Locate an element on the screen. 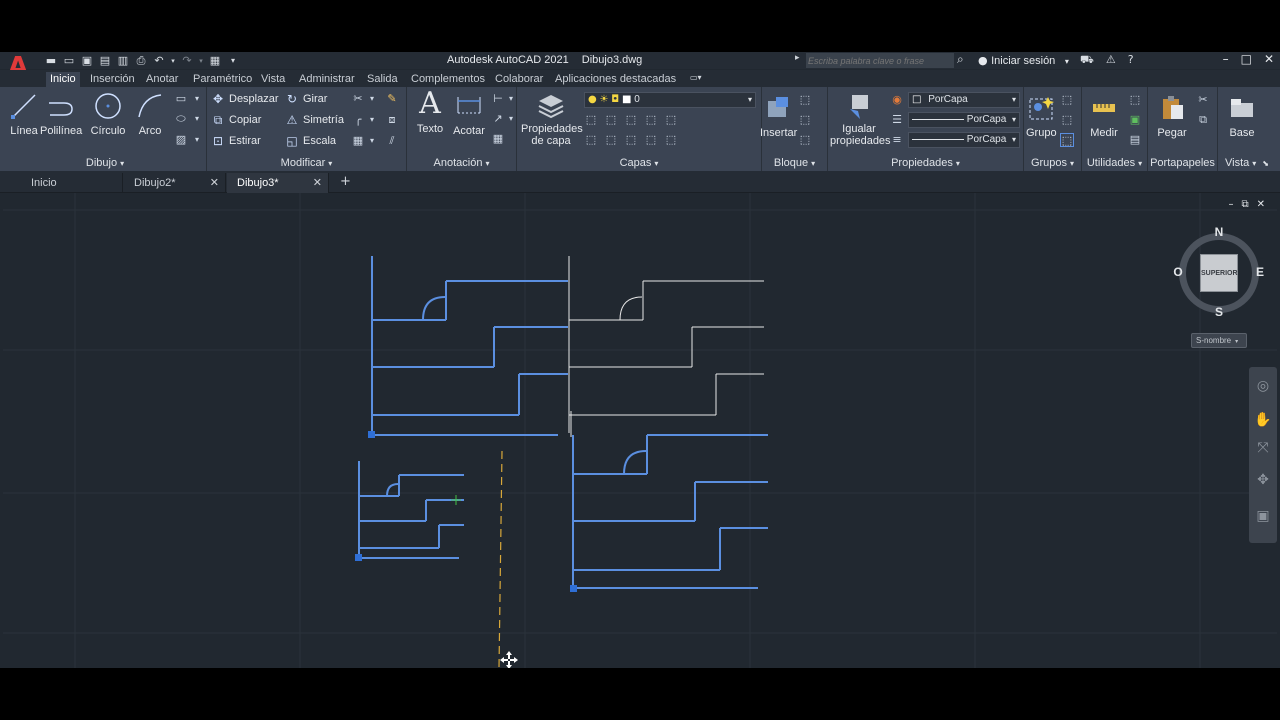 The height and width of the screenshot is (720, 1280). layer-tool-6-icon: ⬚ is located at coordinates (591, 140).